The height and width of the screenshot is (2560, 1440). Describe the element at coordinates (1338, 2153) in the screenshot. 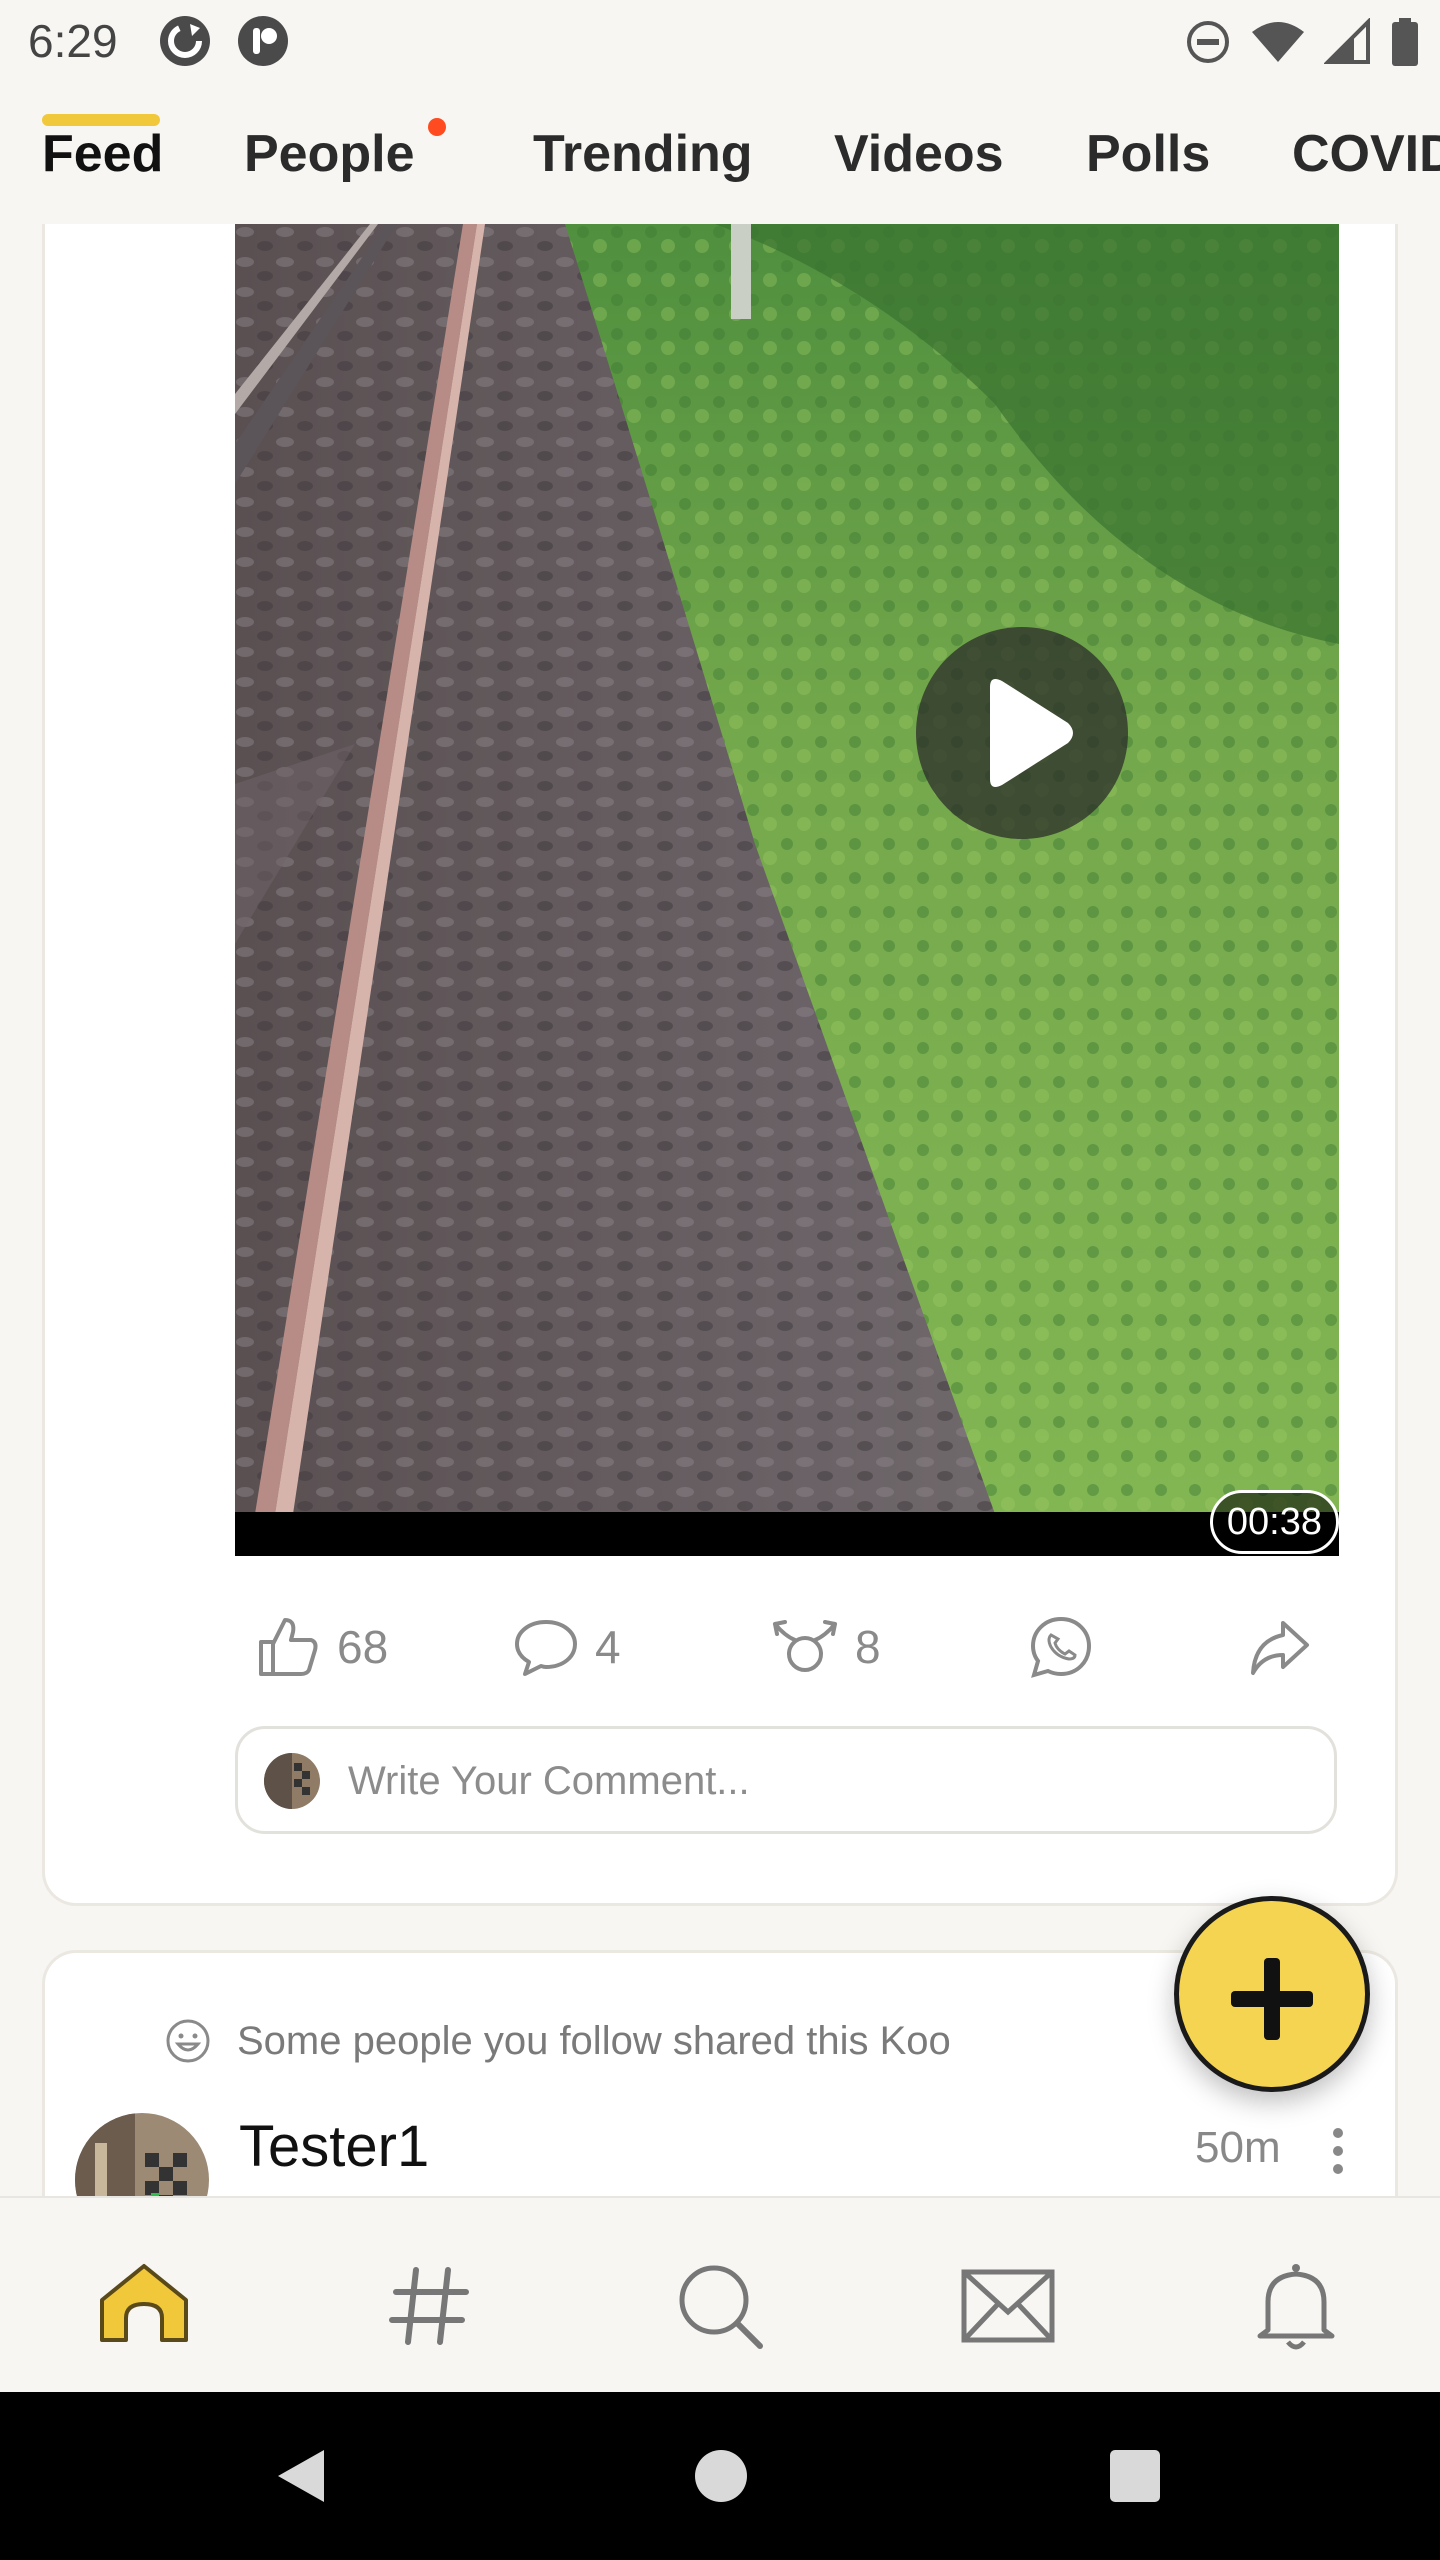

I see `more-options-icon` at that location.